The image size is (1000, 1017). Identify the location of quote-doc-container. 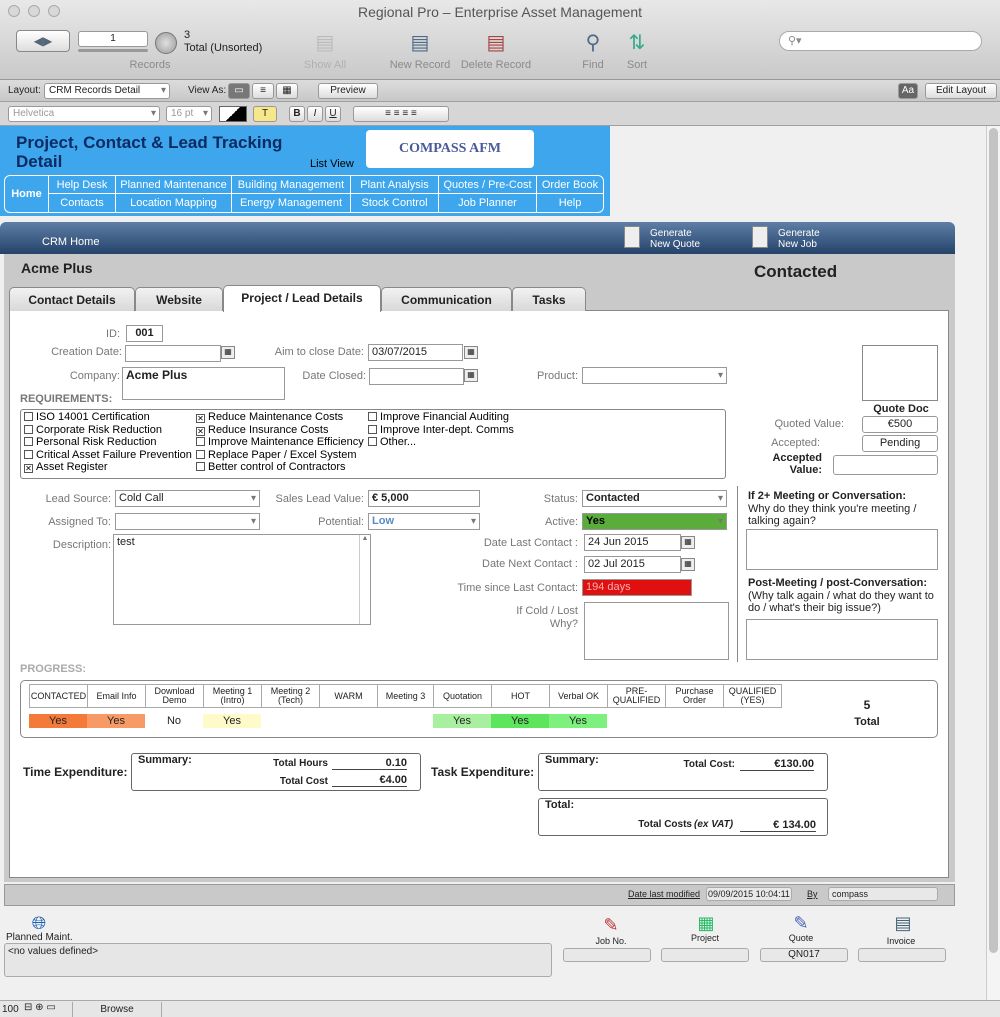
(900, 373).